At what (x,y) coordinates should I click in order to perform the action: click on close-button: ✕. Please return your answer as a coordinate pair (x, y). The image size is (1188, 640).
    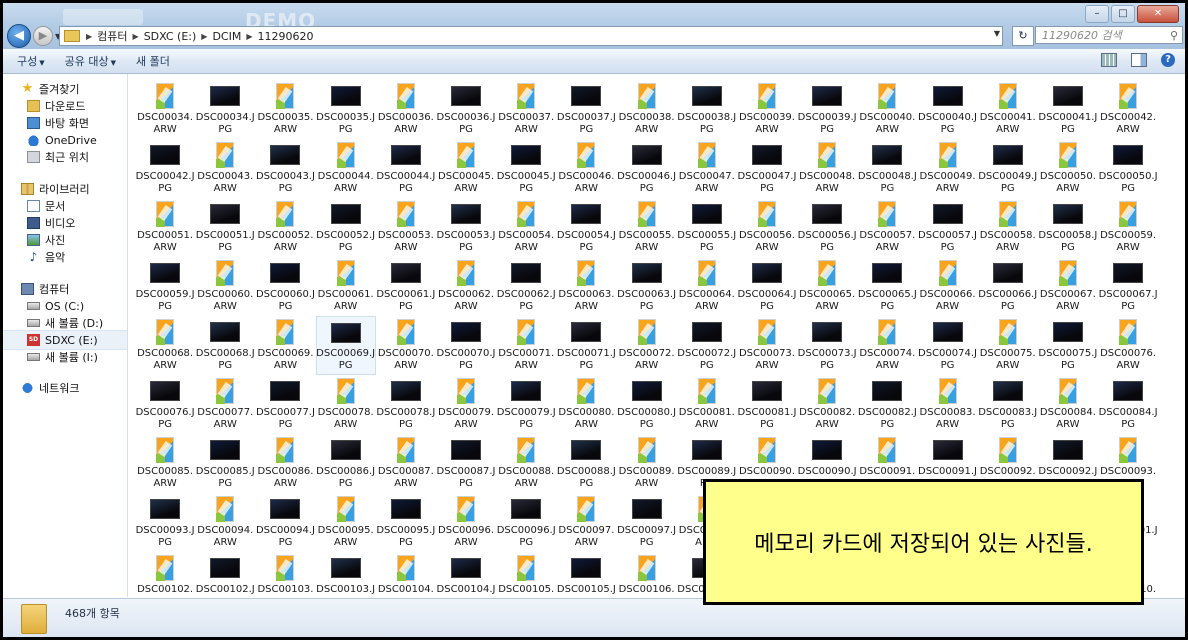
    Looking at the image, I should click on (1158, 14).